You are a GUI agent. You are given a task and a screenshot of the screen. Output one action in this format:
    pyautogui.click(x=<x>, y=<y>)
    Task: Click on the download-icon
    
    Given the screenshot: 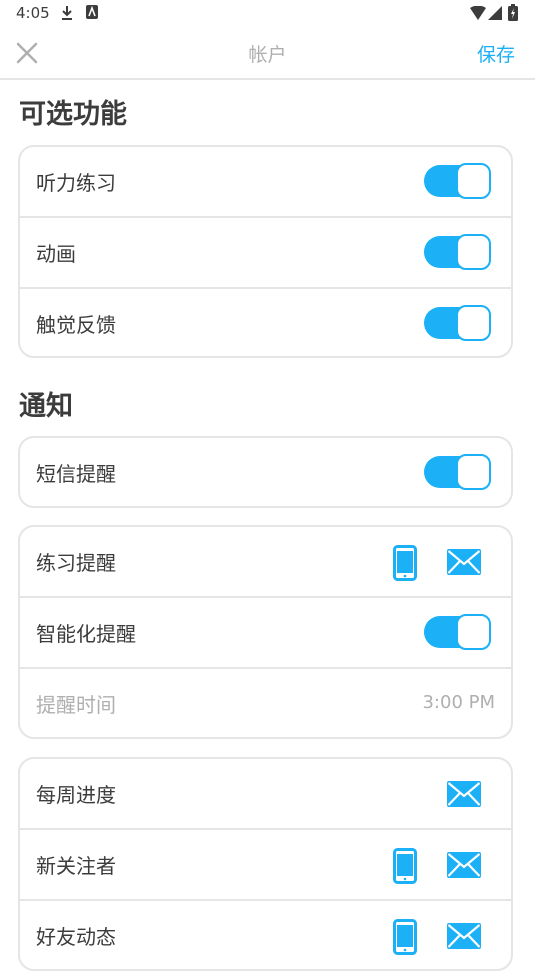 What is the action you would take?
    pyautogui.click(x=67, y=13)
    